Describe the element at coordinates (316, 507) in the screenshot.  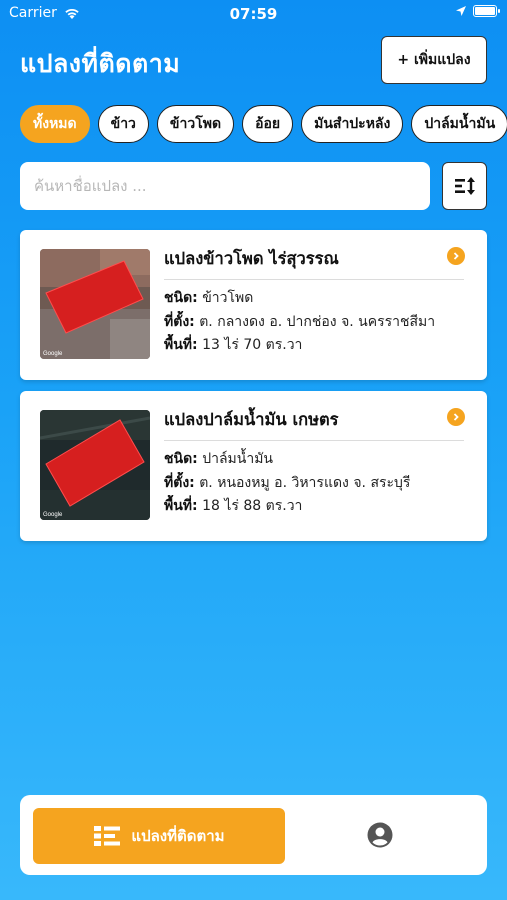
I see `plot-area-row: พื้นที่: 18 ไร่ 88 ตร.วา` at that location.